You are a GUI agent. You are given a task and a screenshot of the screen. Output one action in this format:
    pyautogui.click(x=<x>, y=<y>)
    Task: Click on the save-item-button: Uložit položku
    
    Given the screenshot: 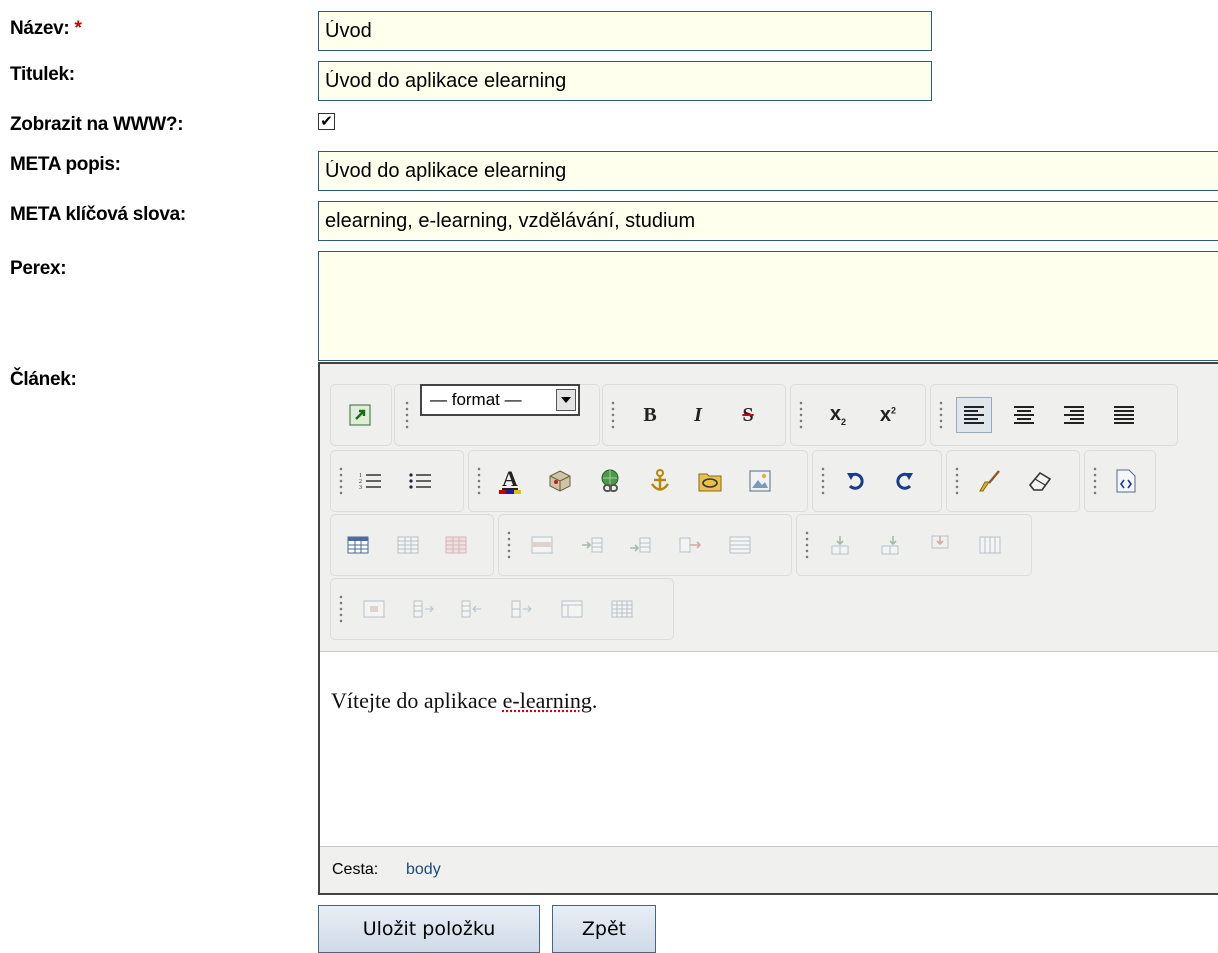 What is the action you would take?
    pyautogui.click(x=429, y=929)
    